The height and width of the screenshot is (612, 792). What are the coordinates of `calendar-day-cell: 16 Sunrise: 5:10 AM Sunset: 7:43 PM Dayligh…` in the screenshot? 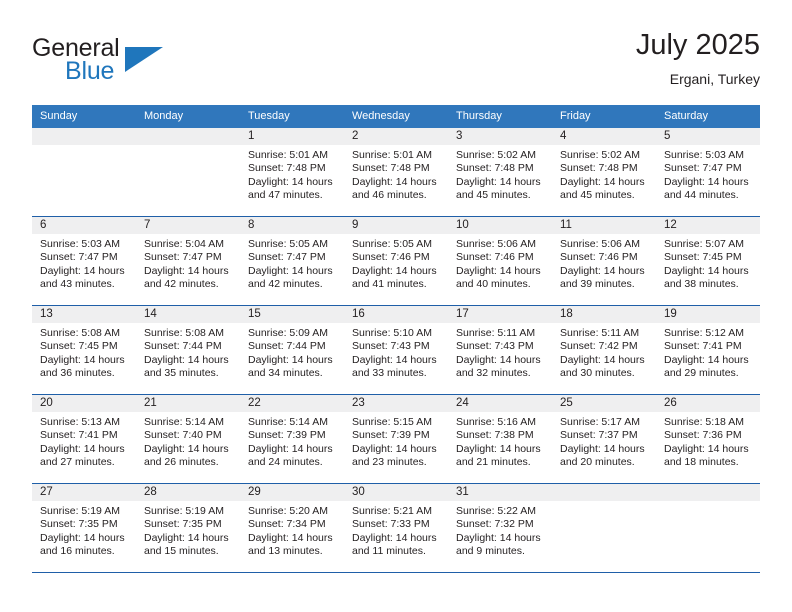 It's located at (396, 350).